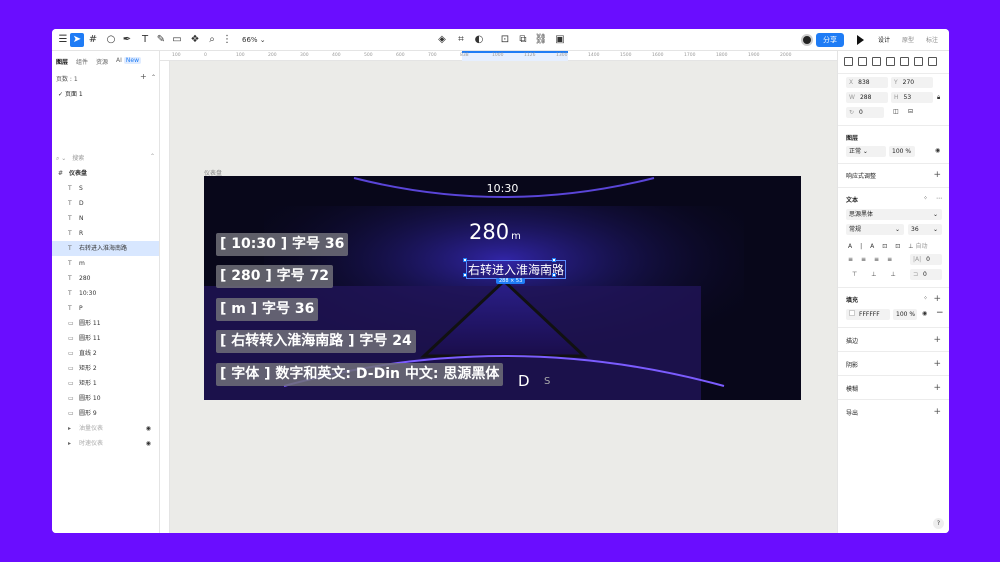 This screenshot has width=1000, height=562. What do you see at coordinates (848, 61) in the screenshot?
I see `align-left-icon` at bounding box center [848, 61].